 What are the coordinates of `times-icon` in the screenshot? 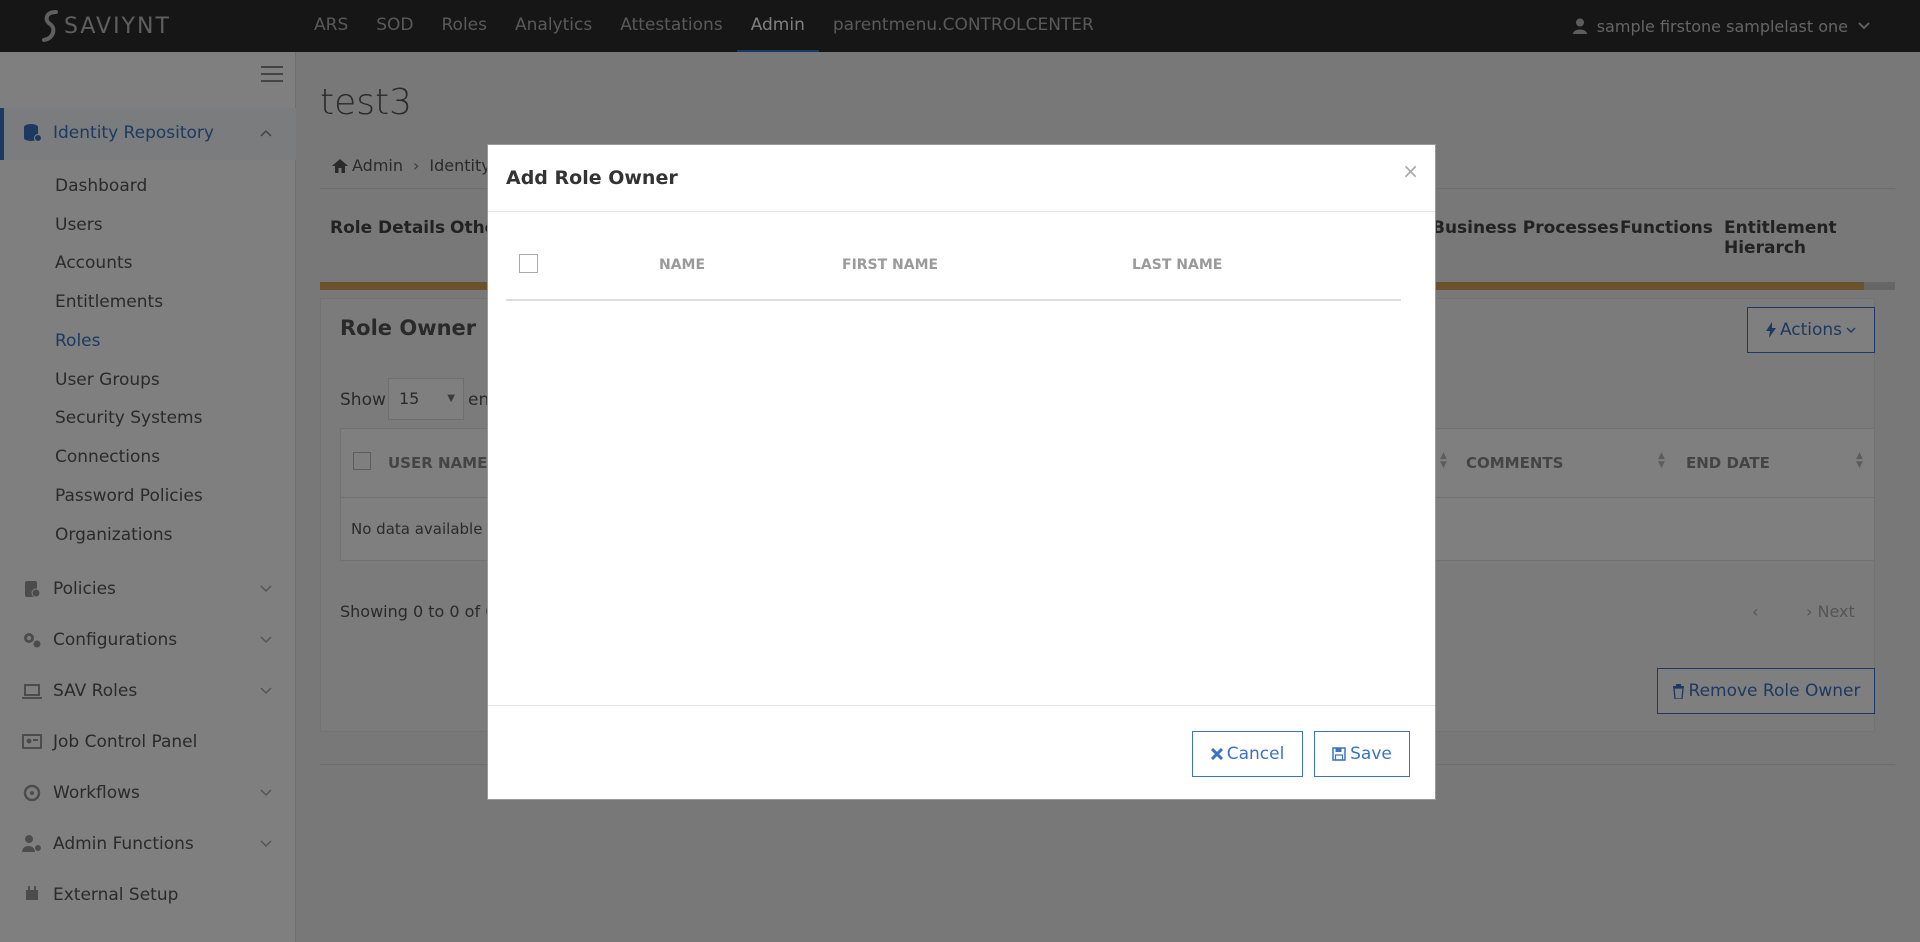 It's located at (1216, 754).